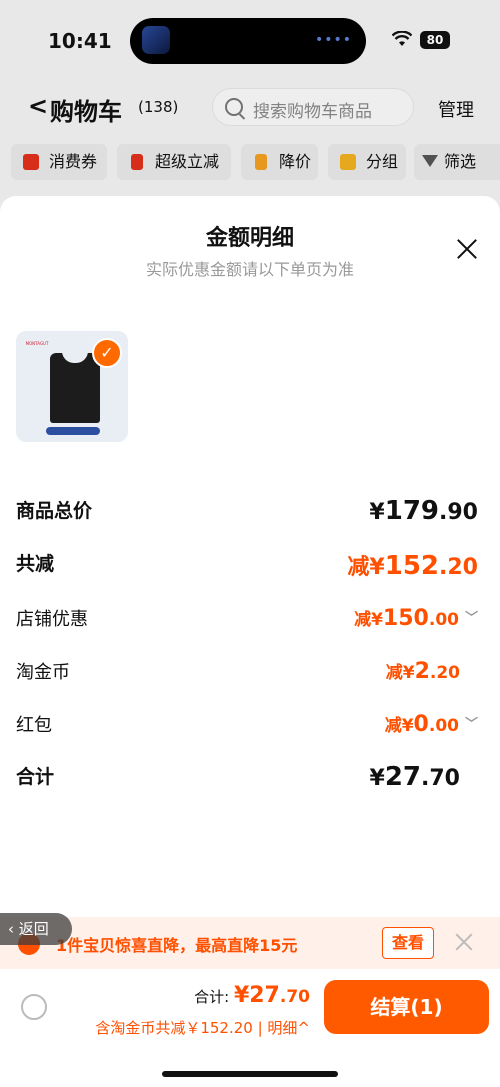 This screenshot has width=500, height=1087. I want to click on row-label: 淘金币, so click(43, 672).